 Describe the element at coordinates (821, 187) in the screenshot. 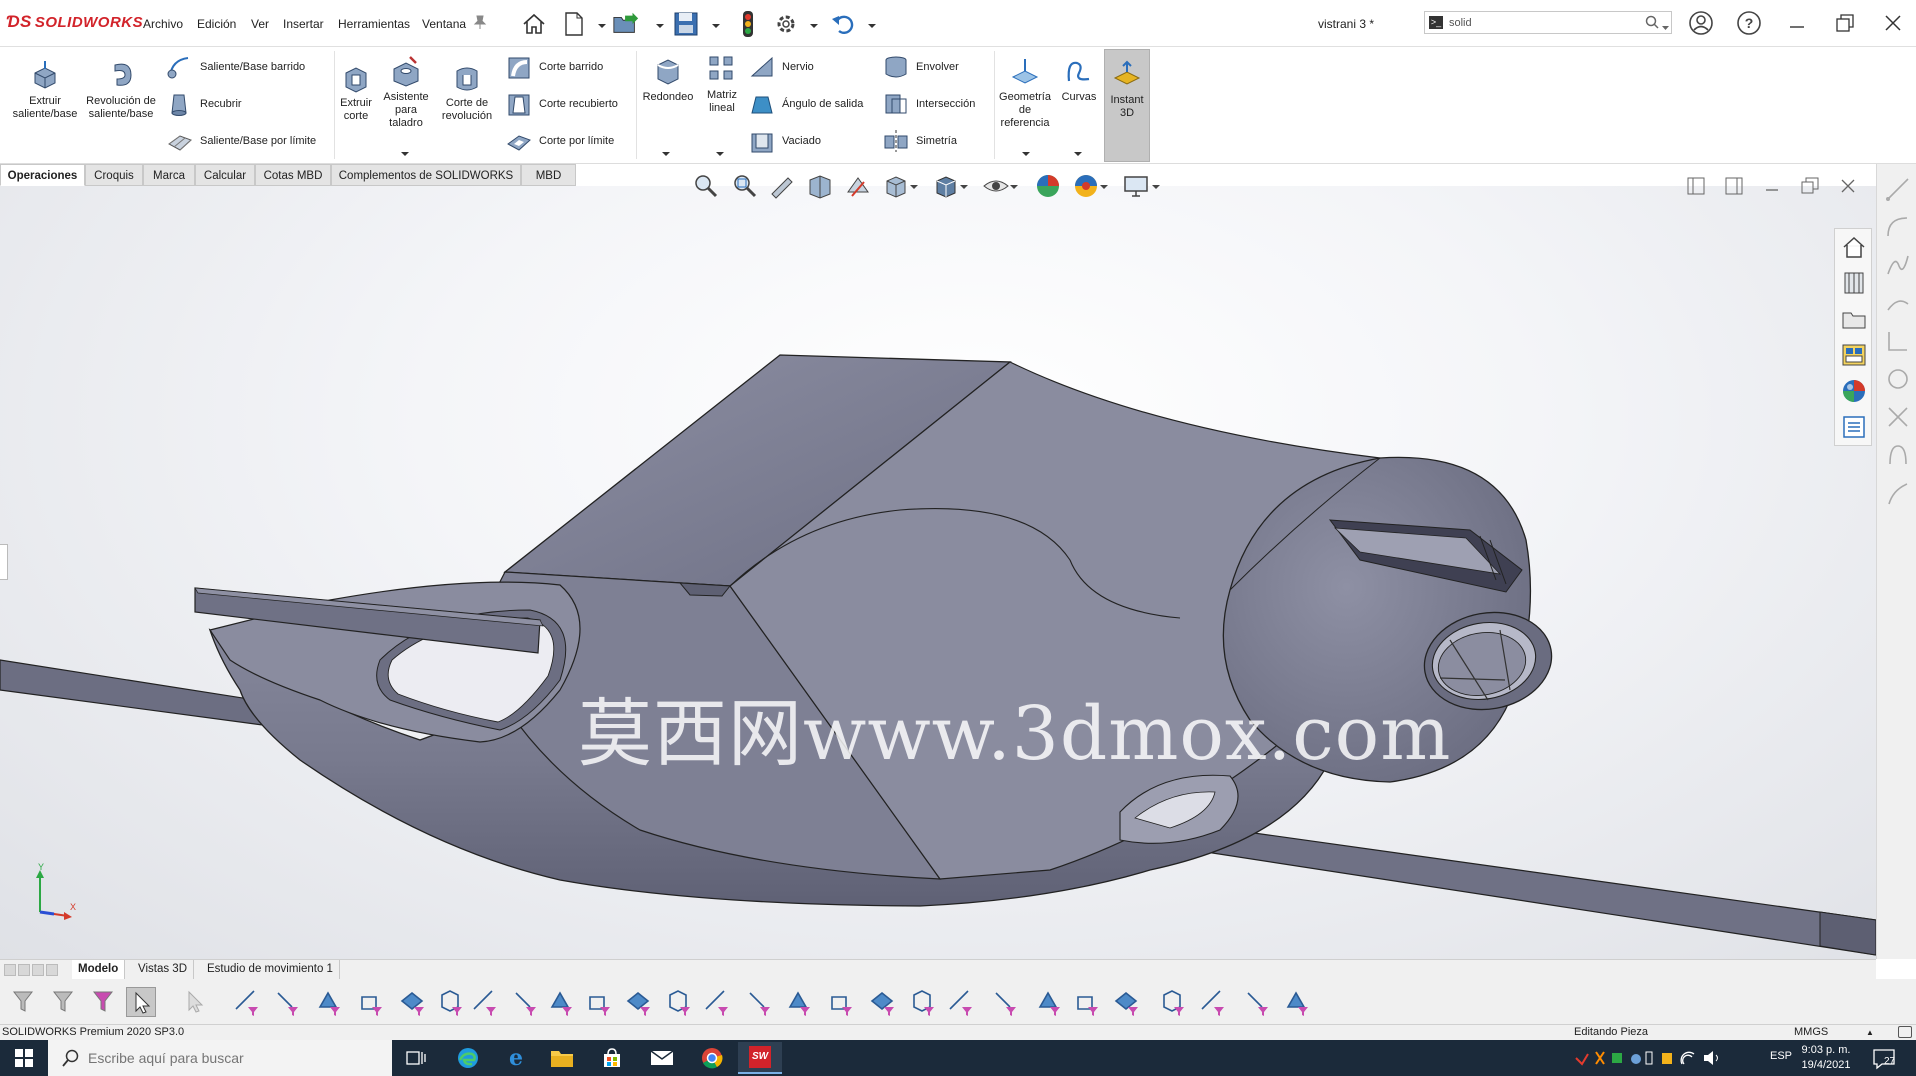

I see `section-view-icon` at that location.